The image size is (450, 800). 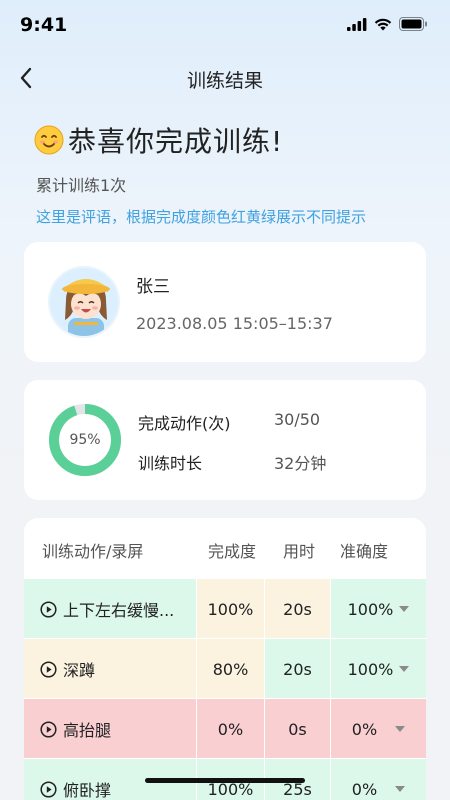 I want to click on table-row: 上下左右缓慢... 100% 20s 100%, so click(x=225, y=608).